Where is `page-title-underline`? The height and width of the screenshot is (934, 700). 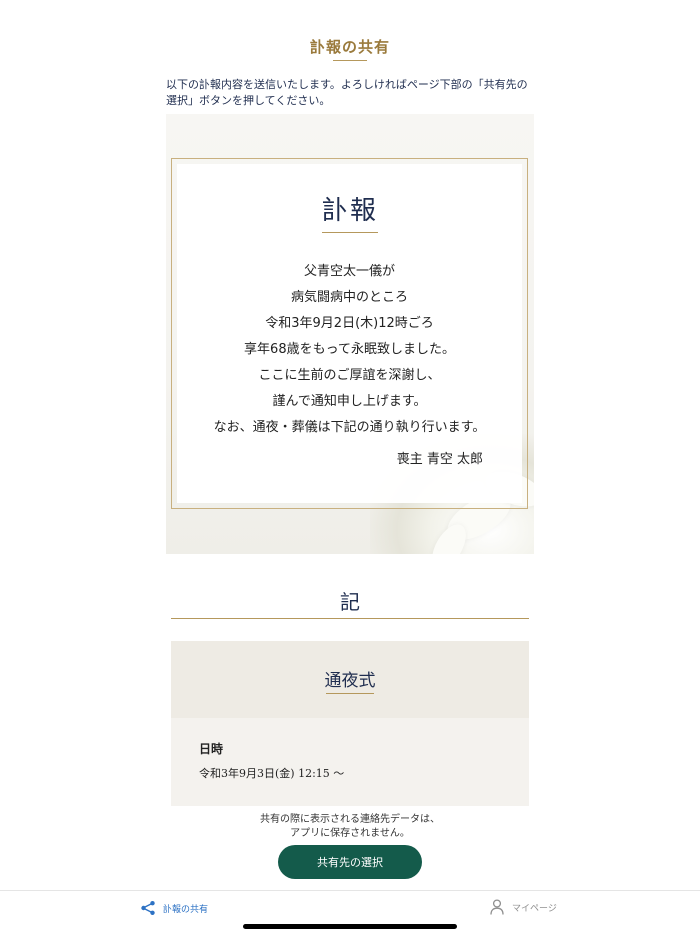
page-title-underline is located at coordinates (350, 60).